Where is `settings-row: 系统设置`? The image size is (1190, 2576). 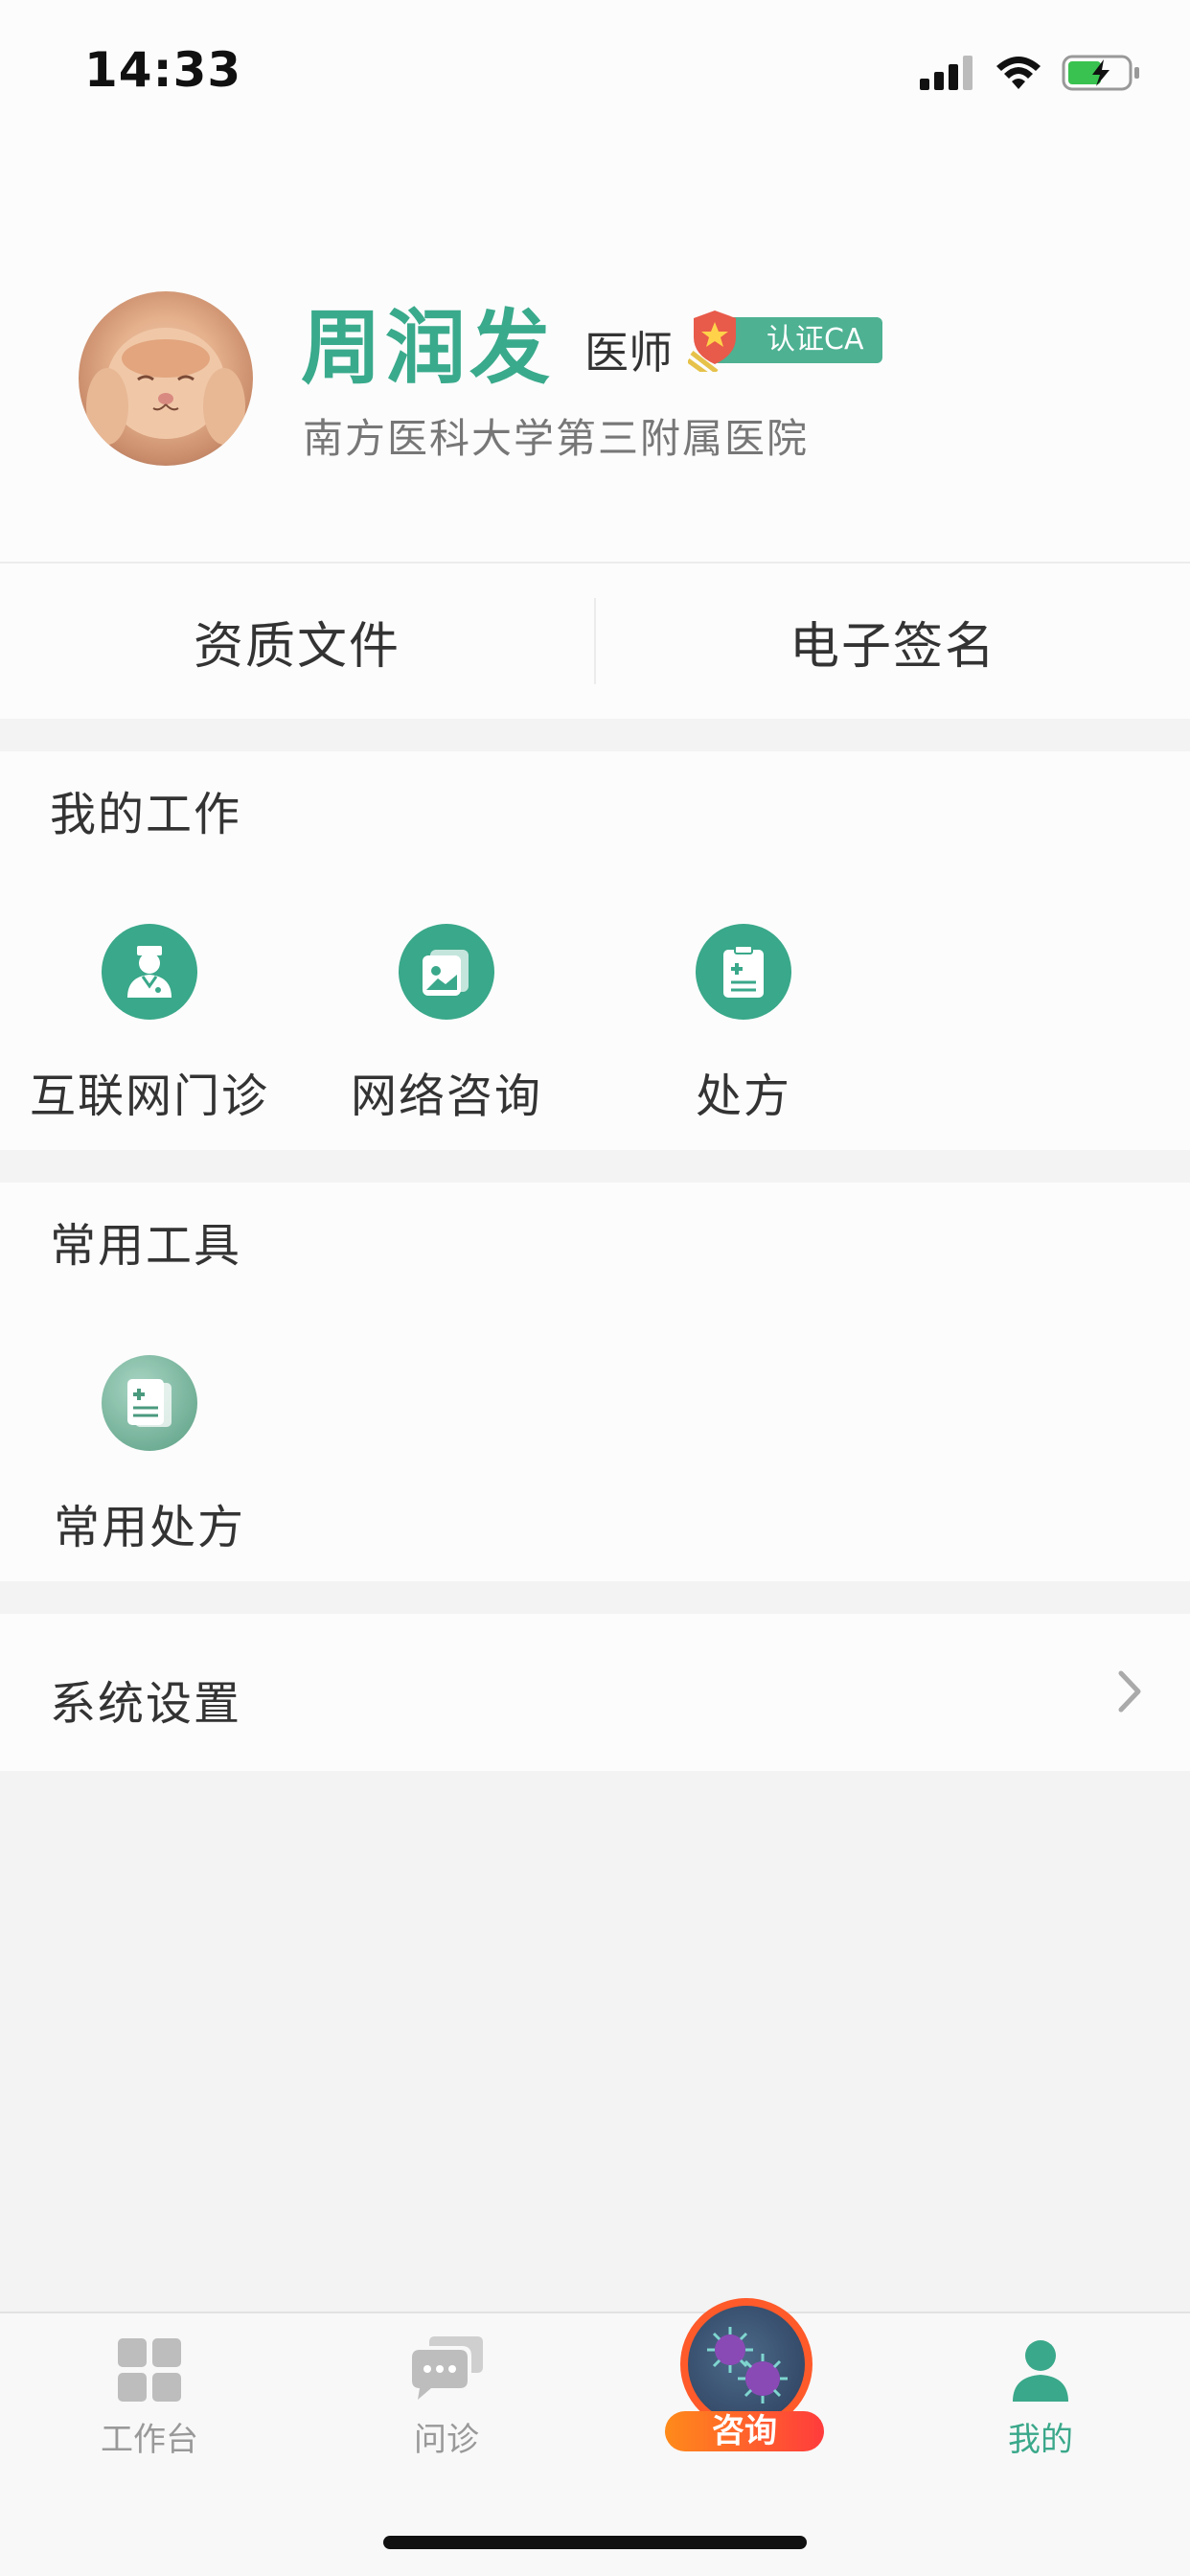 settings-row: 系统设置 is located at coordinates (595, 1692).